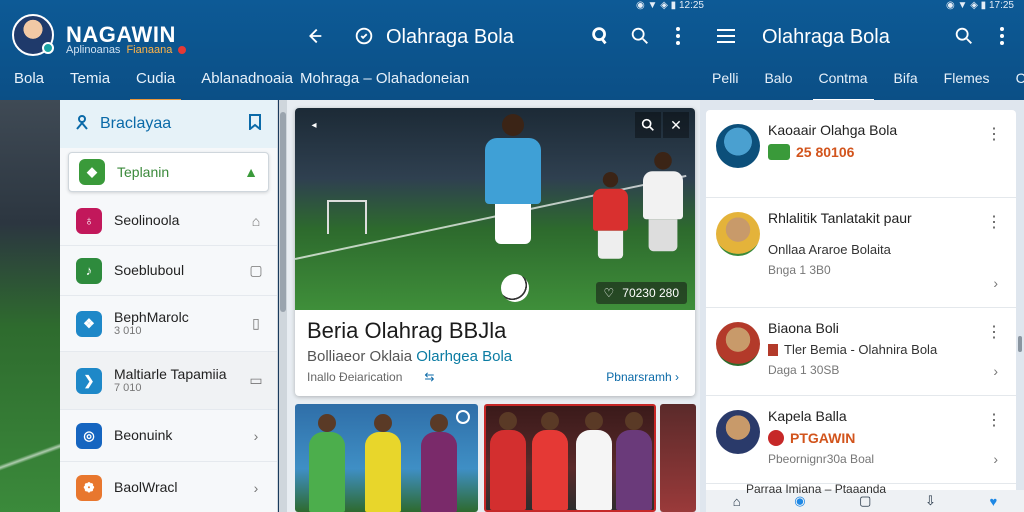  What do you see at coordinates (650, 293) in the screenshot?
I see `view-count: 70230 280` at bounding box center [650, 293].